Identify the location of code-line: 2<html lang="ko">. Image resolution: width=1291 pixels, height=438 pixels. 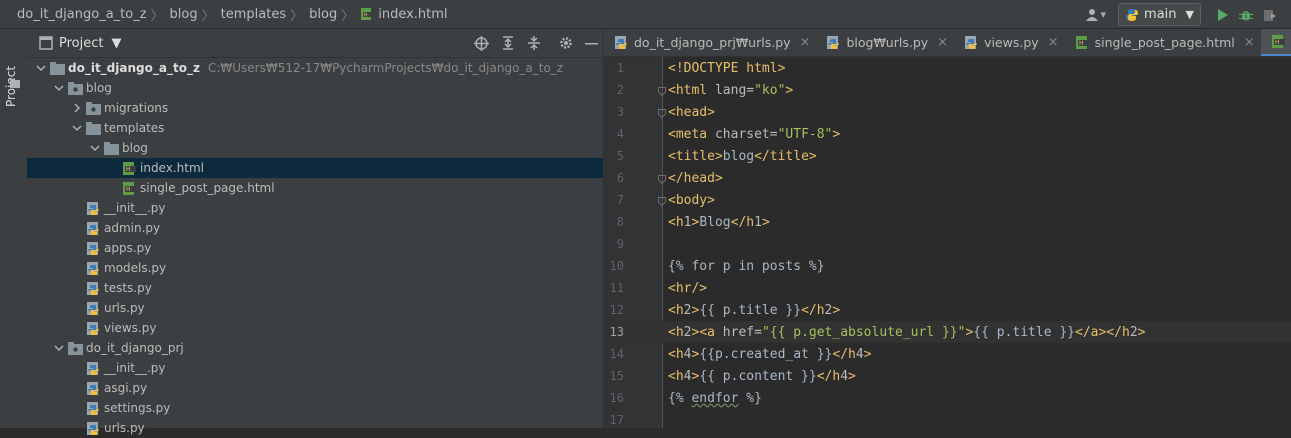
(947, 90).